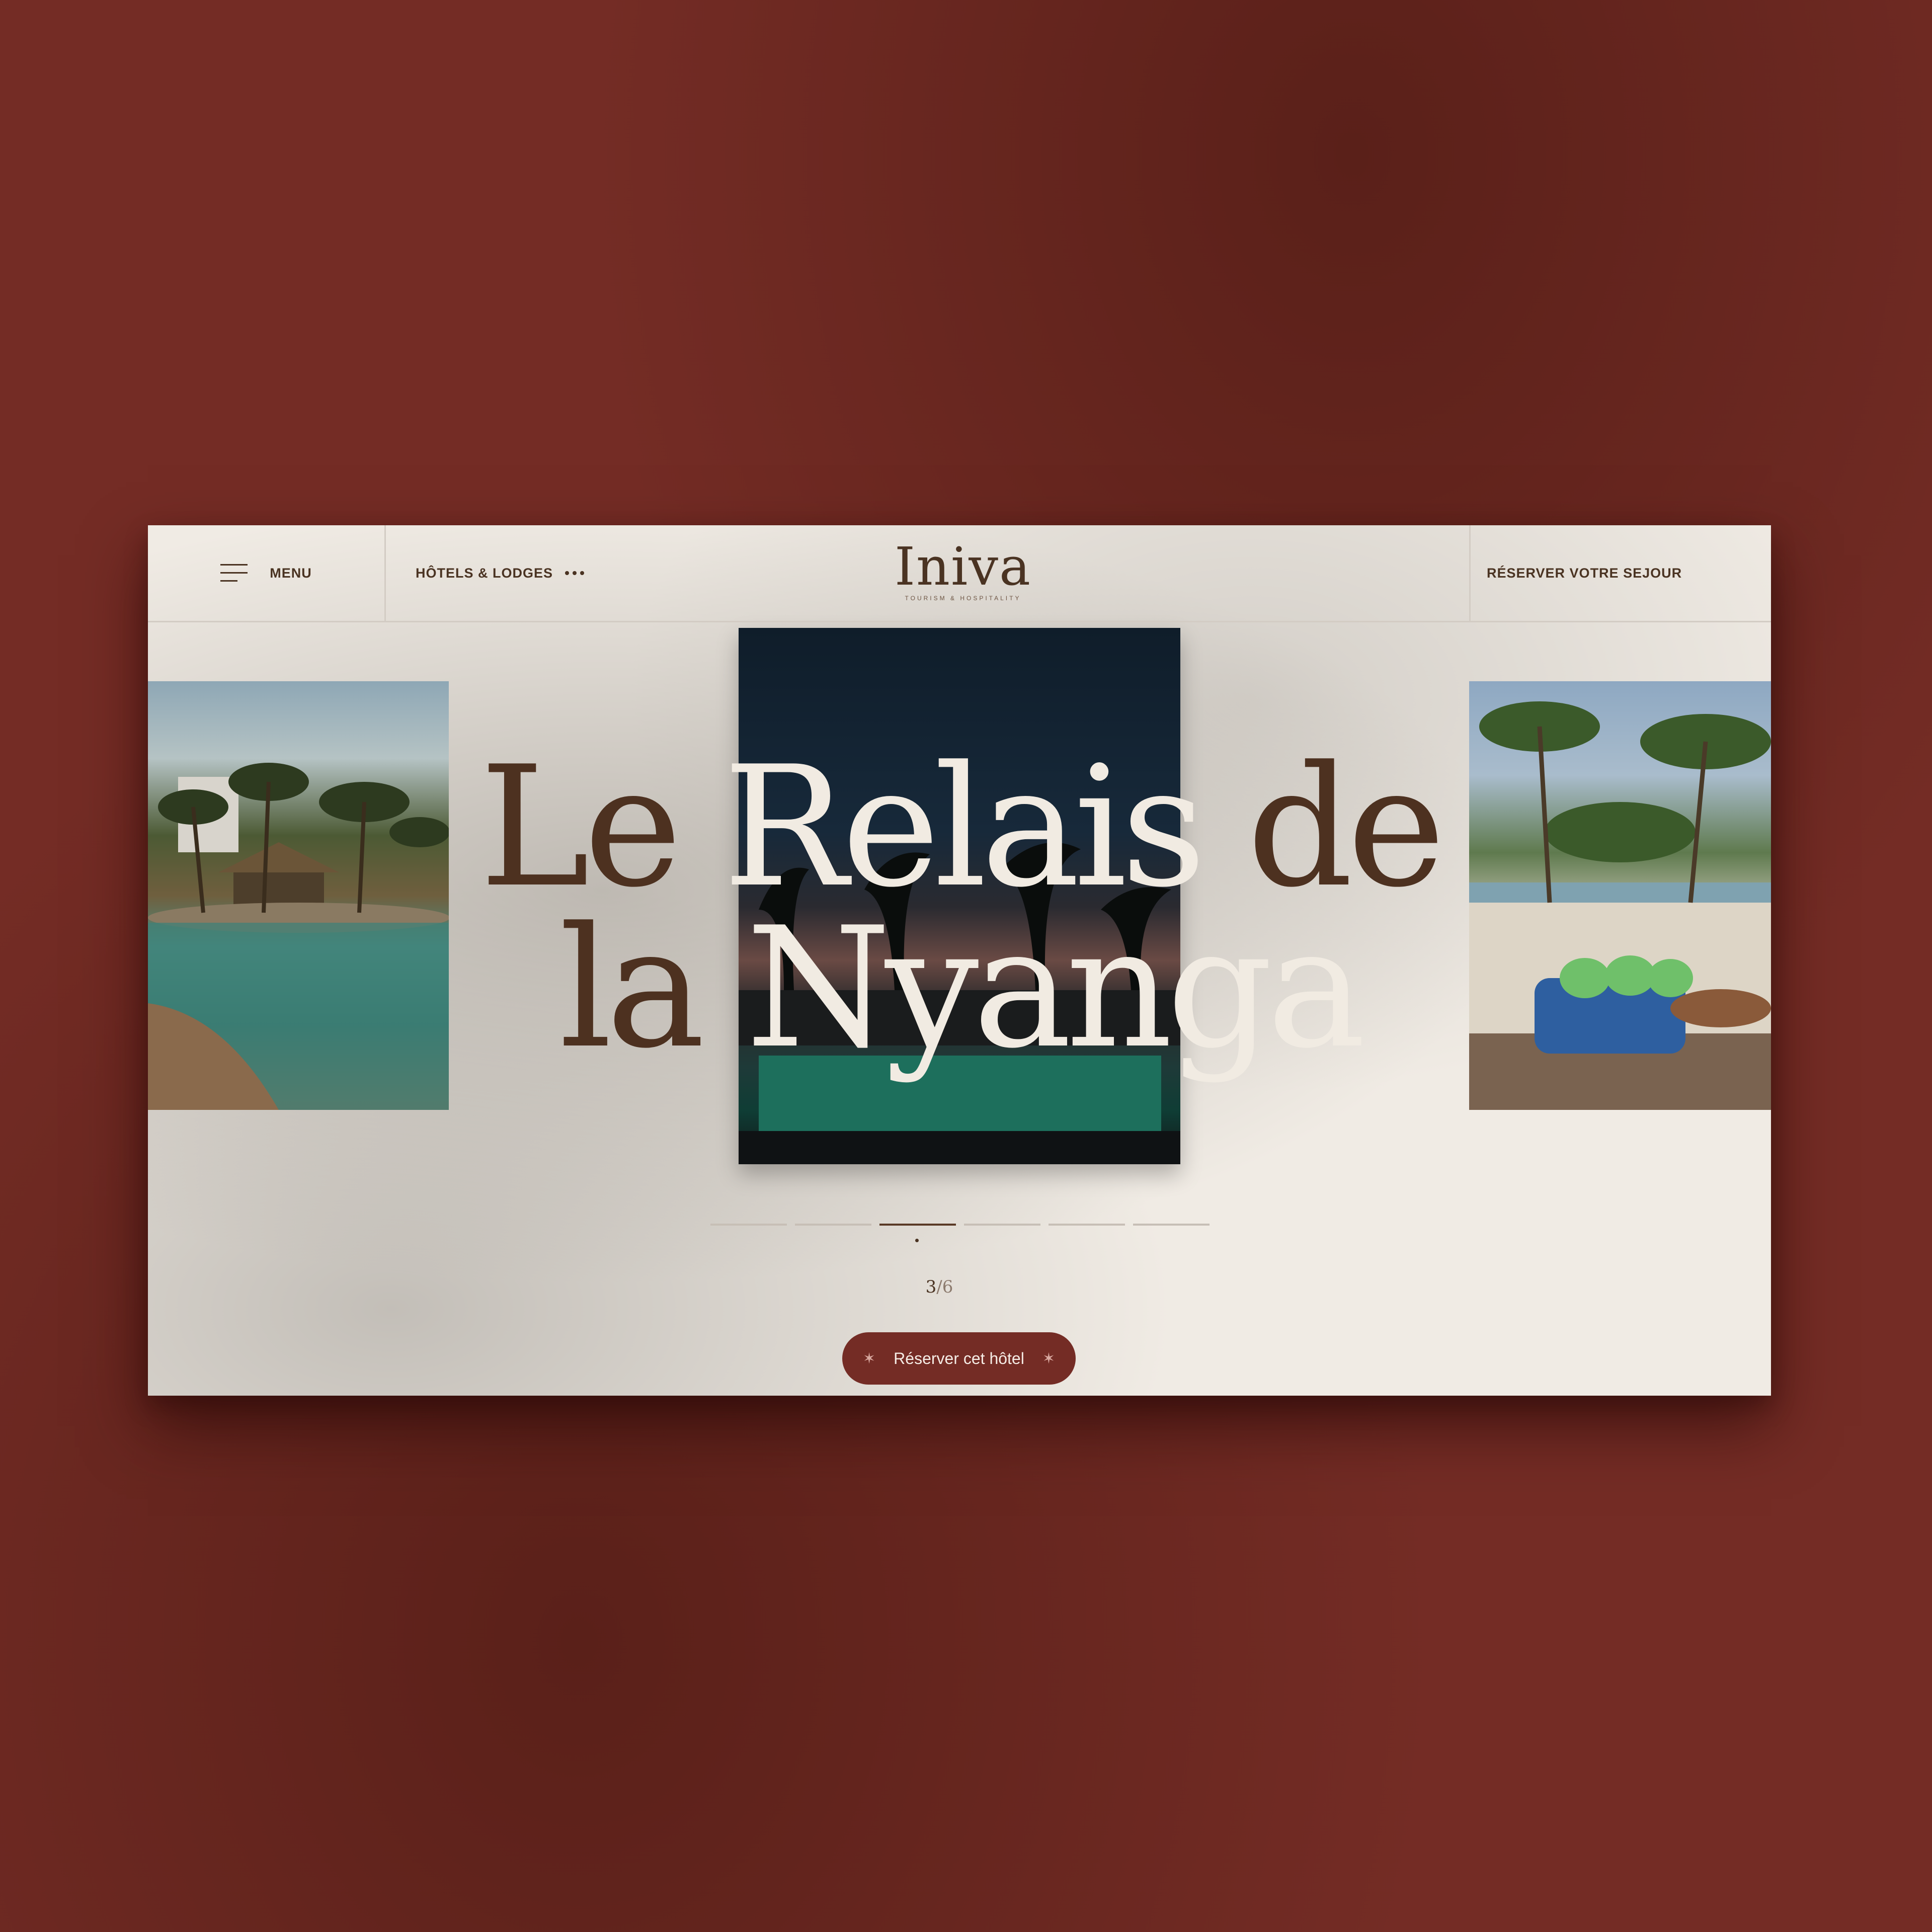  I want to click on hotel-title: Le Relais de la Nyanga, so click(959, 908).